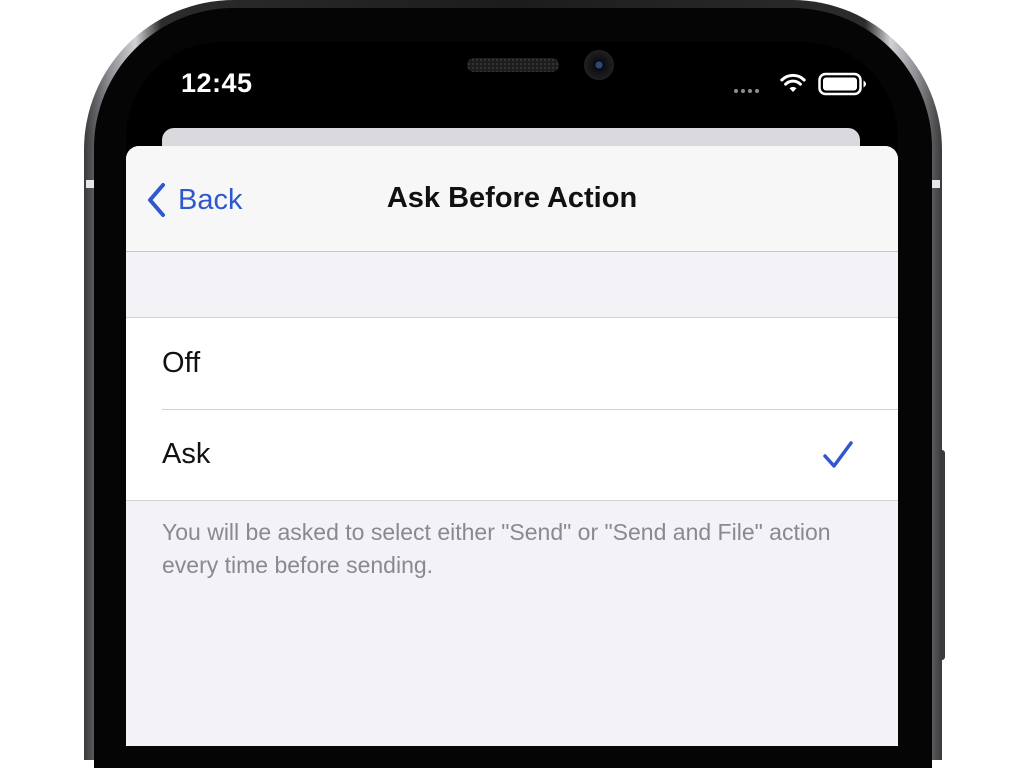 This screenshot has width=1029, height=768. Describe the element at coordinates (793, 82) in the screenshot. I see `wifi-icon` at that location.